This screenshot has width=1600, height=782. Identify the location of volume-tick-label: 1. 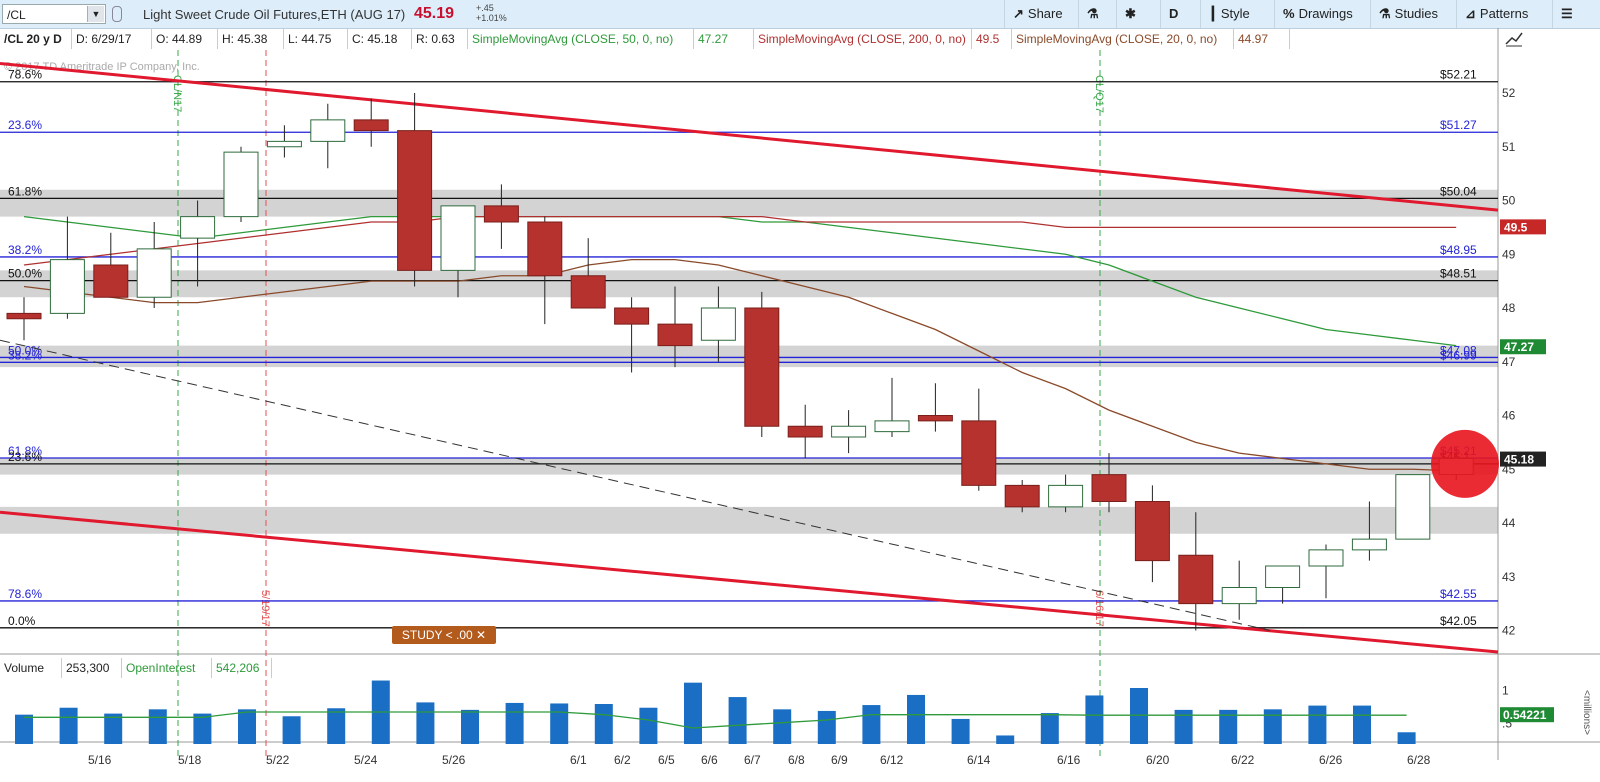
(1505, 691).